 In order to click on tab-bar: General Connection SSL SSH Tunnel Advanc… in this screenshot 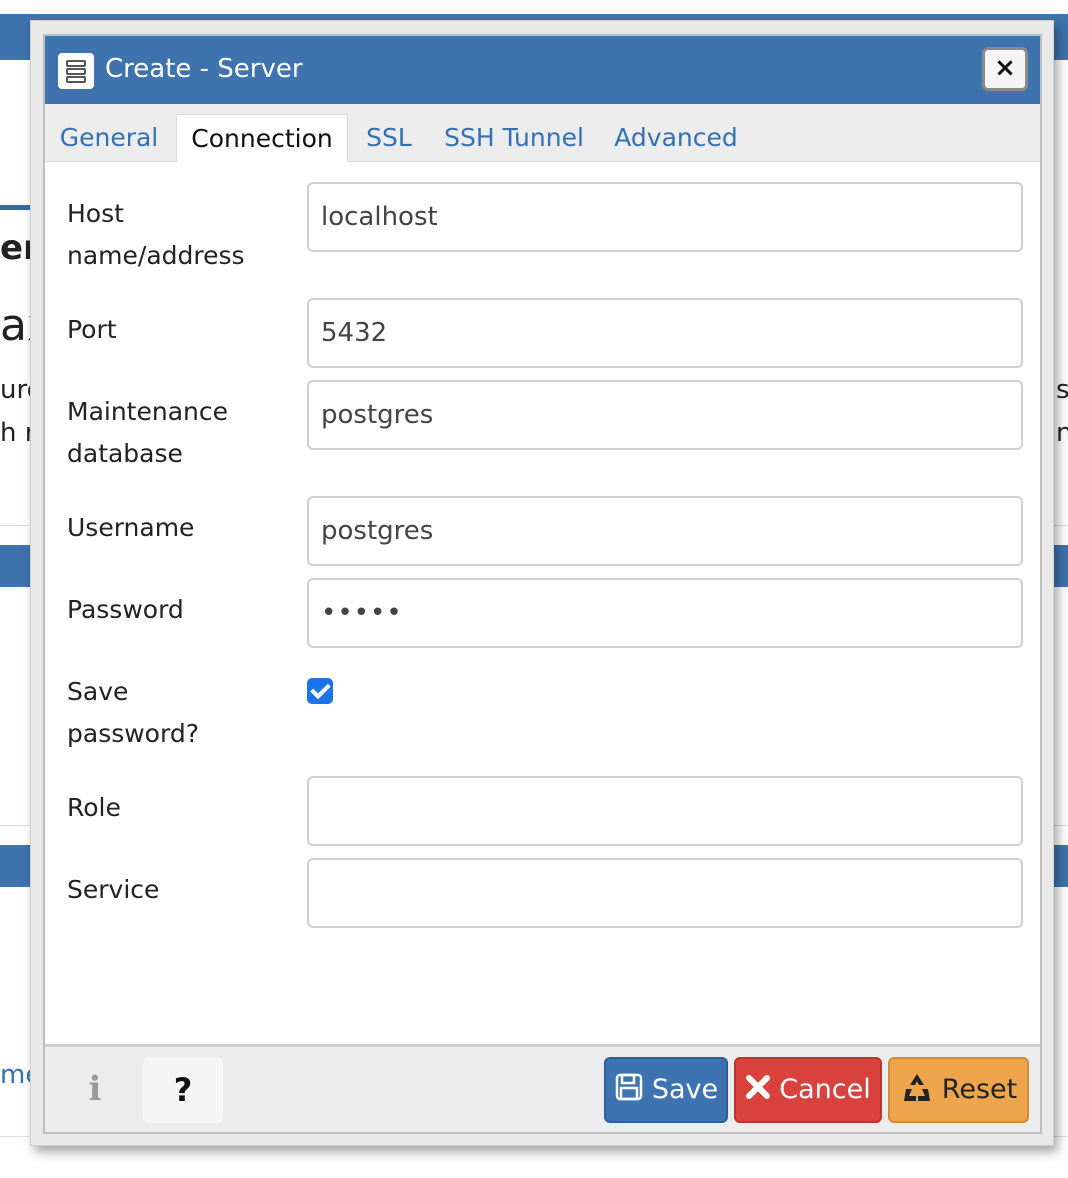, I will do `click(542, 133)`.